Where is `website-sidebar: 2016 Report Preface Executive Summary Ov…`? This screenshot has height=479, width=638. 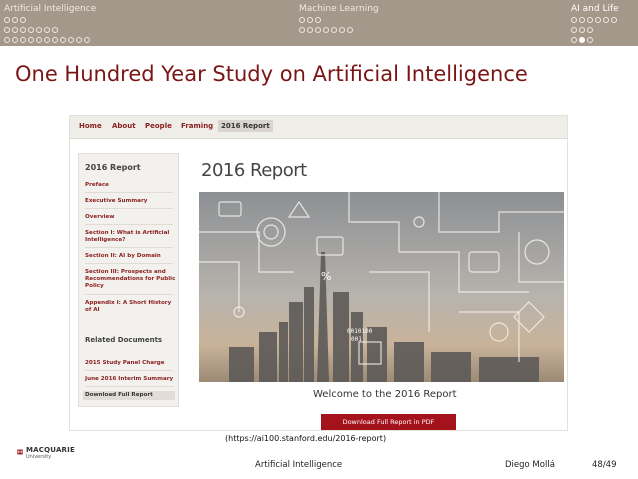 website-sidebar: 2016 Report Preface Executive Summary Ov… is located at coordinates (128, 280).